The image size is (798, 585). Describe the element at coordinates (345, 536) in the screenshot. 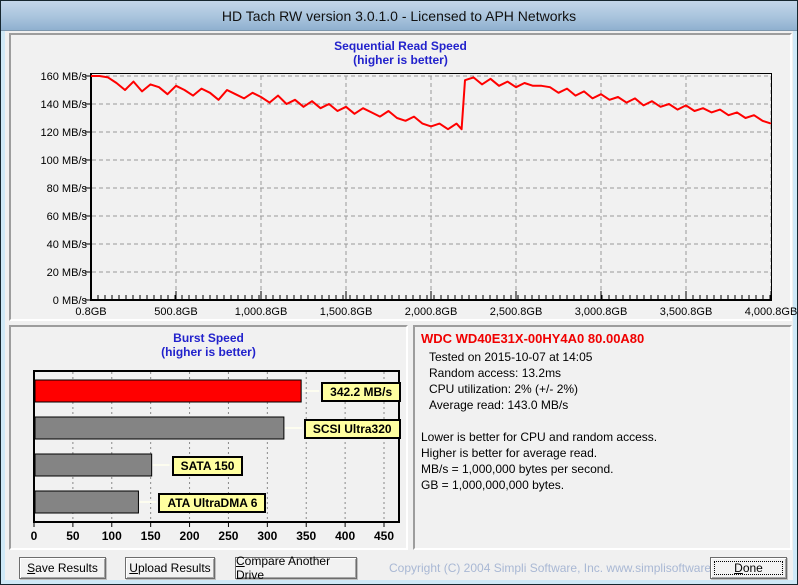

I see `burst-x-tick-label: 400` at that location.